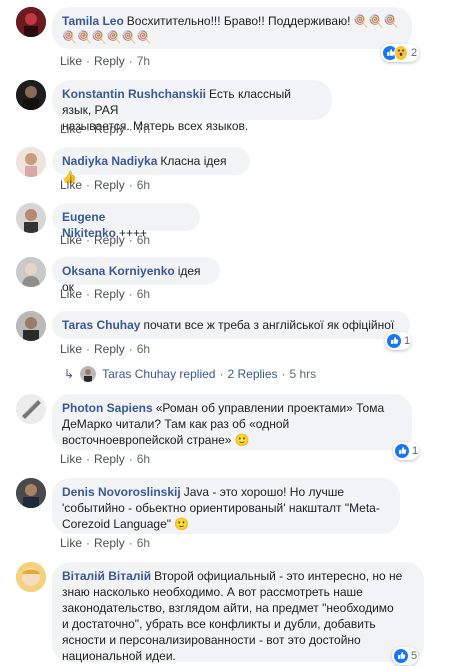 The height and width of the screenshot is (666, 459). I want to click on comment-author: Tamila Leo, so click(93, 21).